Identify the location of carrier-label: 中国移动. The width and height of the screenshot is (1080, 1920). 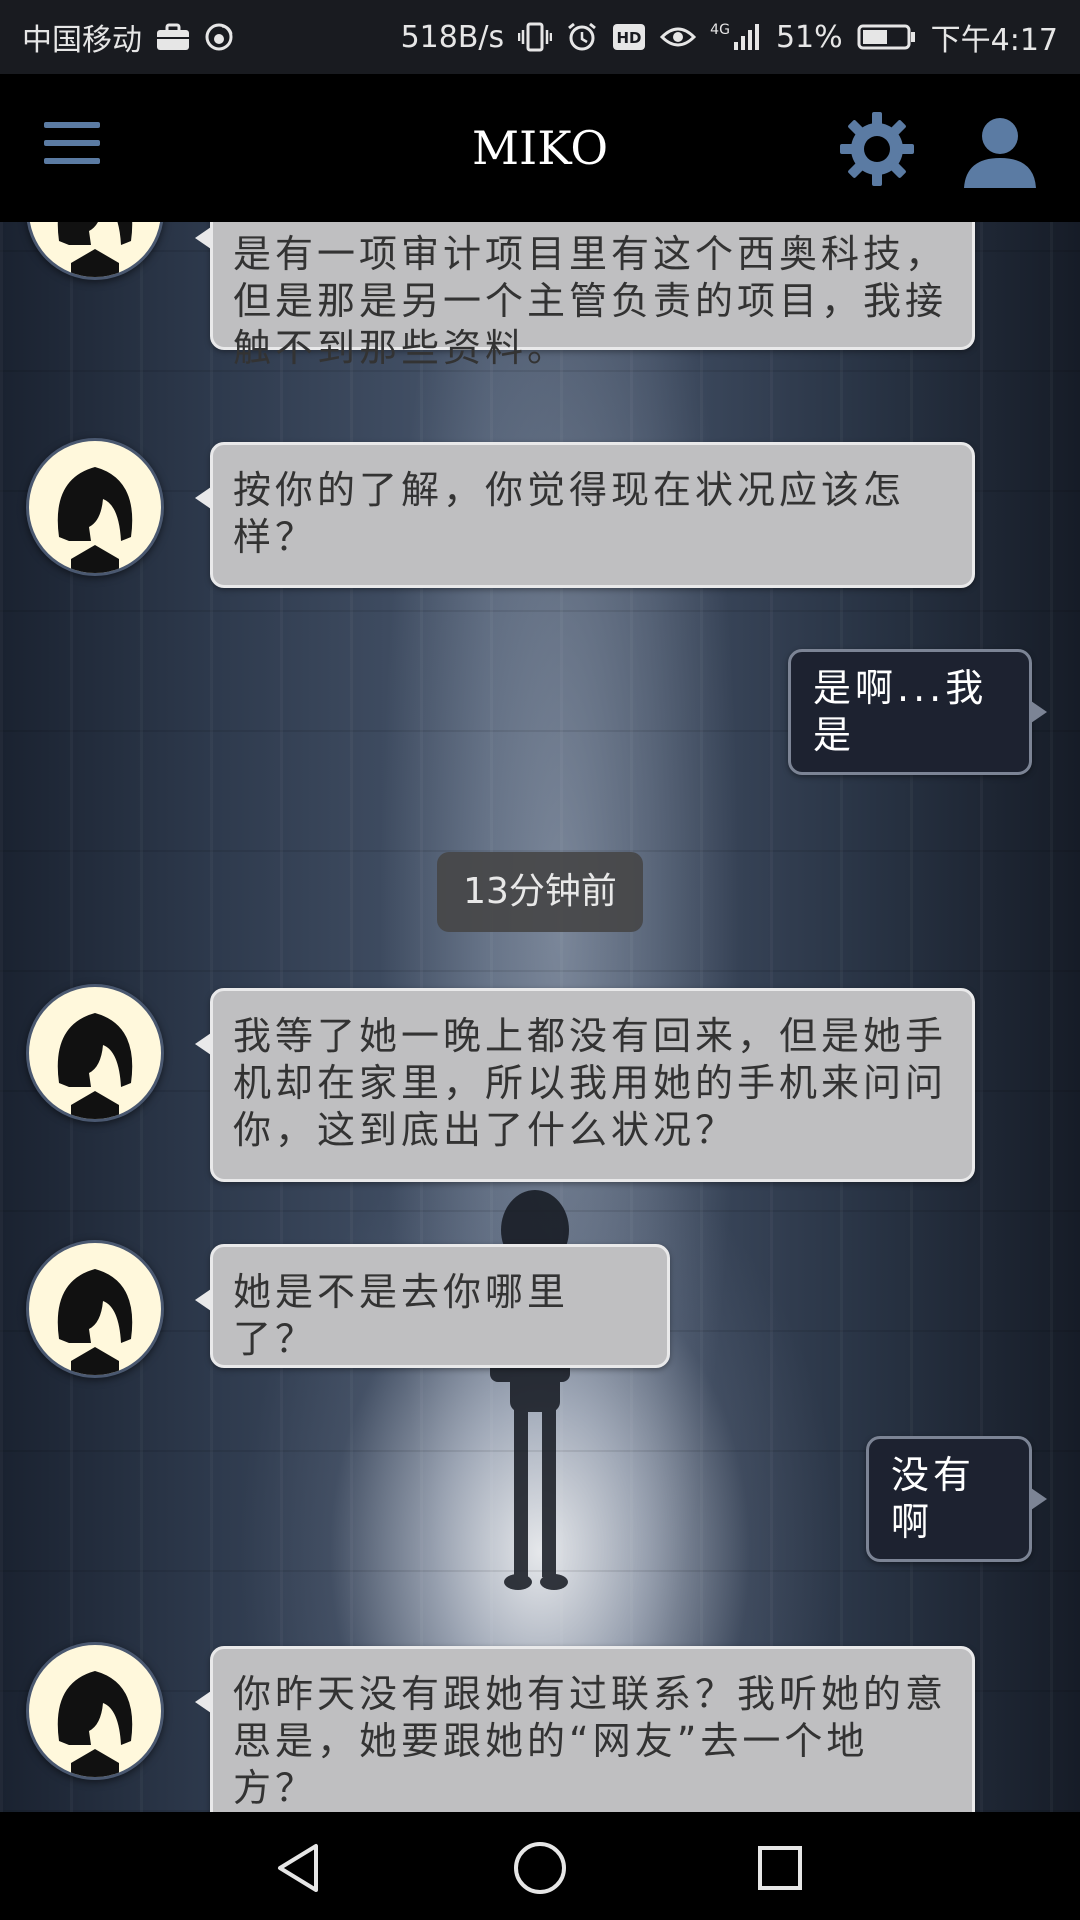
(82, 40).